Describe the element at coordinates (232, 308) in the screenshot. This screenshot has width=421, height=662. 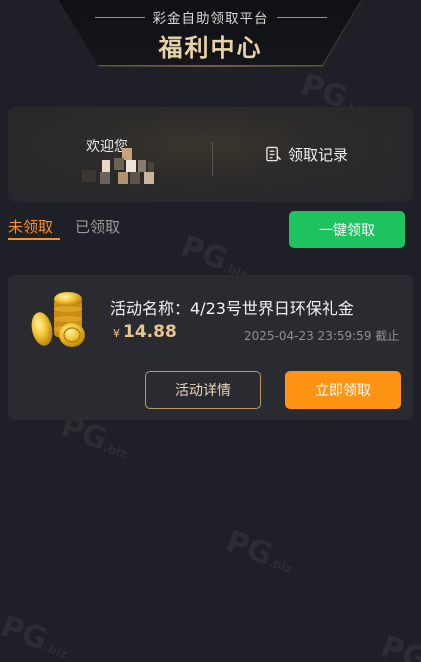
I see `activity-name: 活动名称：4/23号世界日环保礼金` at that location.